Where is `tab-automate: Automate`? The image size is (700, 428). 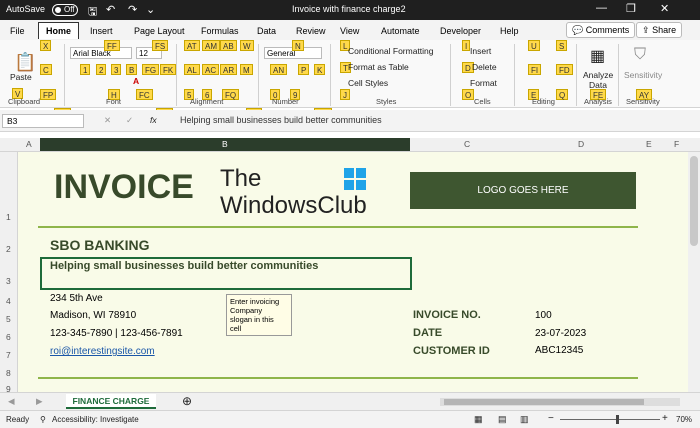 tab-automate: Automate is located at coordinates (400, 31).